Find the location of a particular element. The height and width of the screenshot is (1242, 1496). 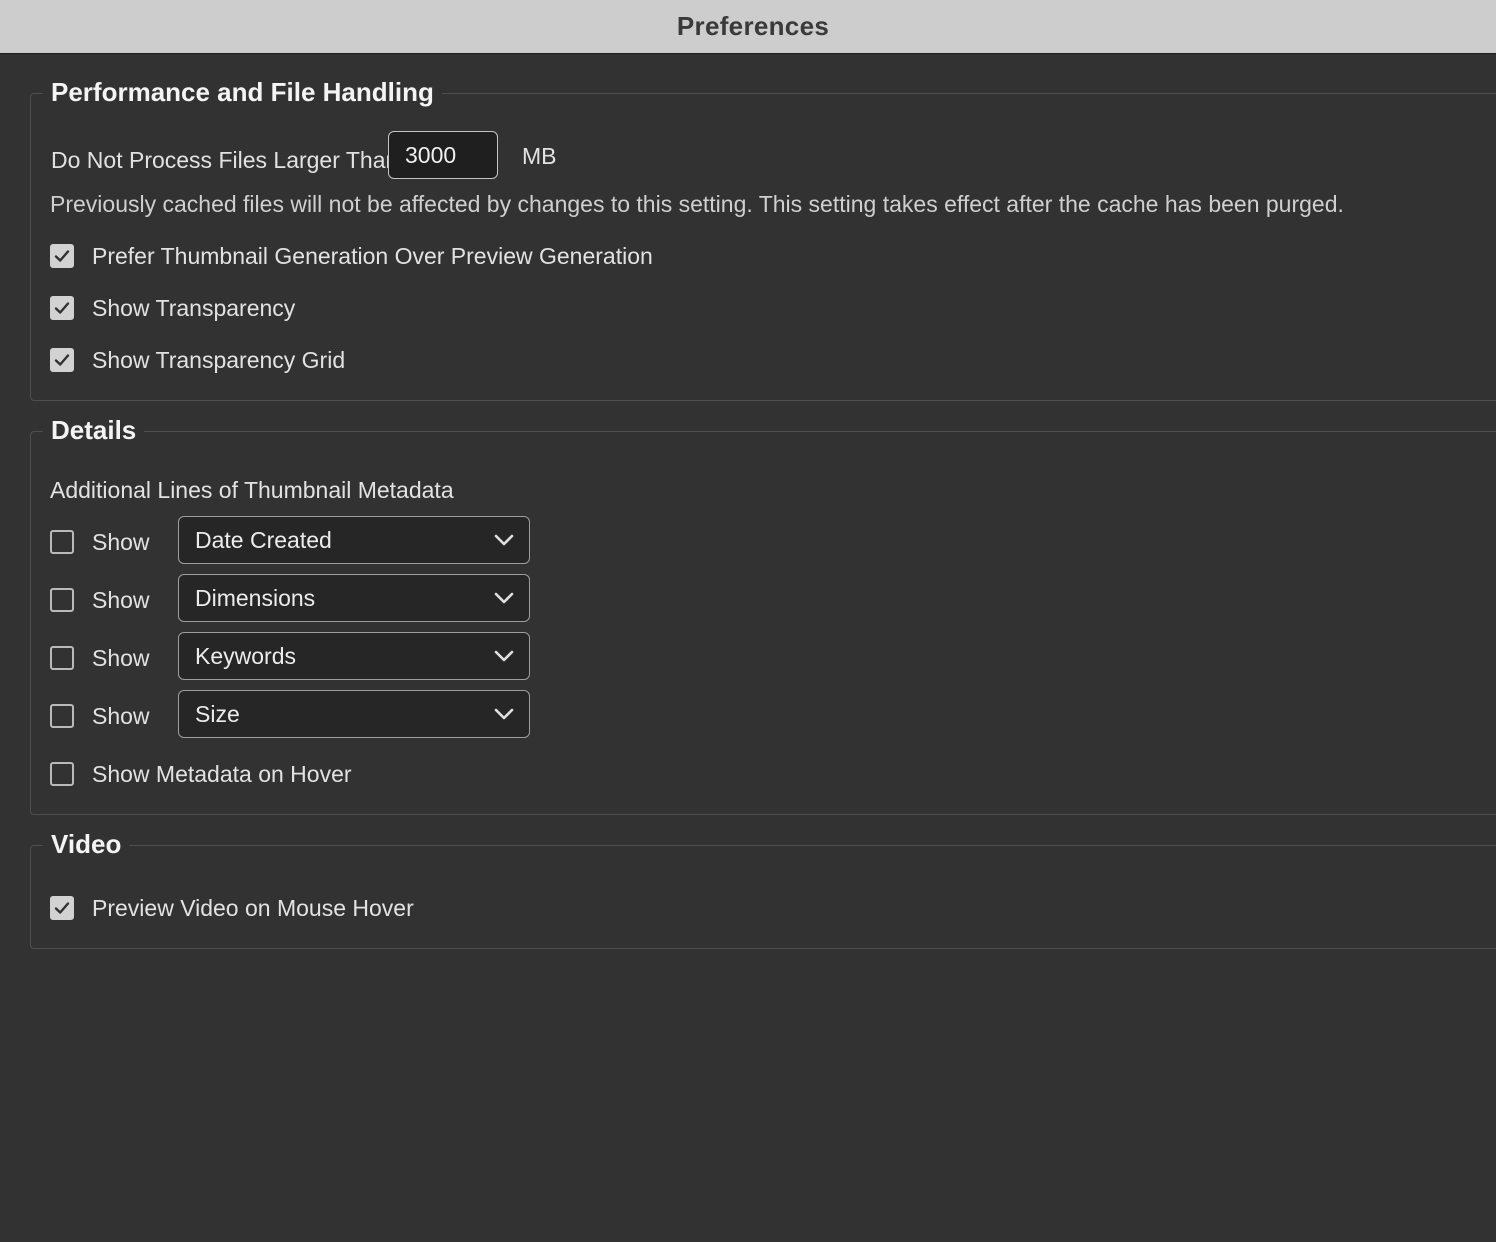

metadata-line-4-checkbox is located at coordinates (62, 716).